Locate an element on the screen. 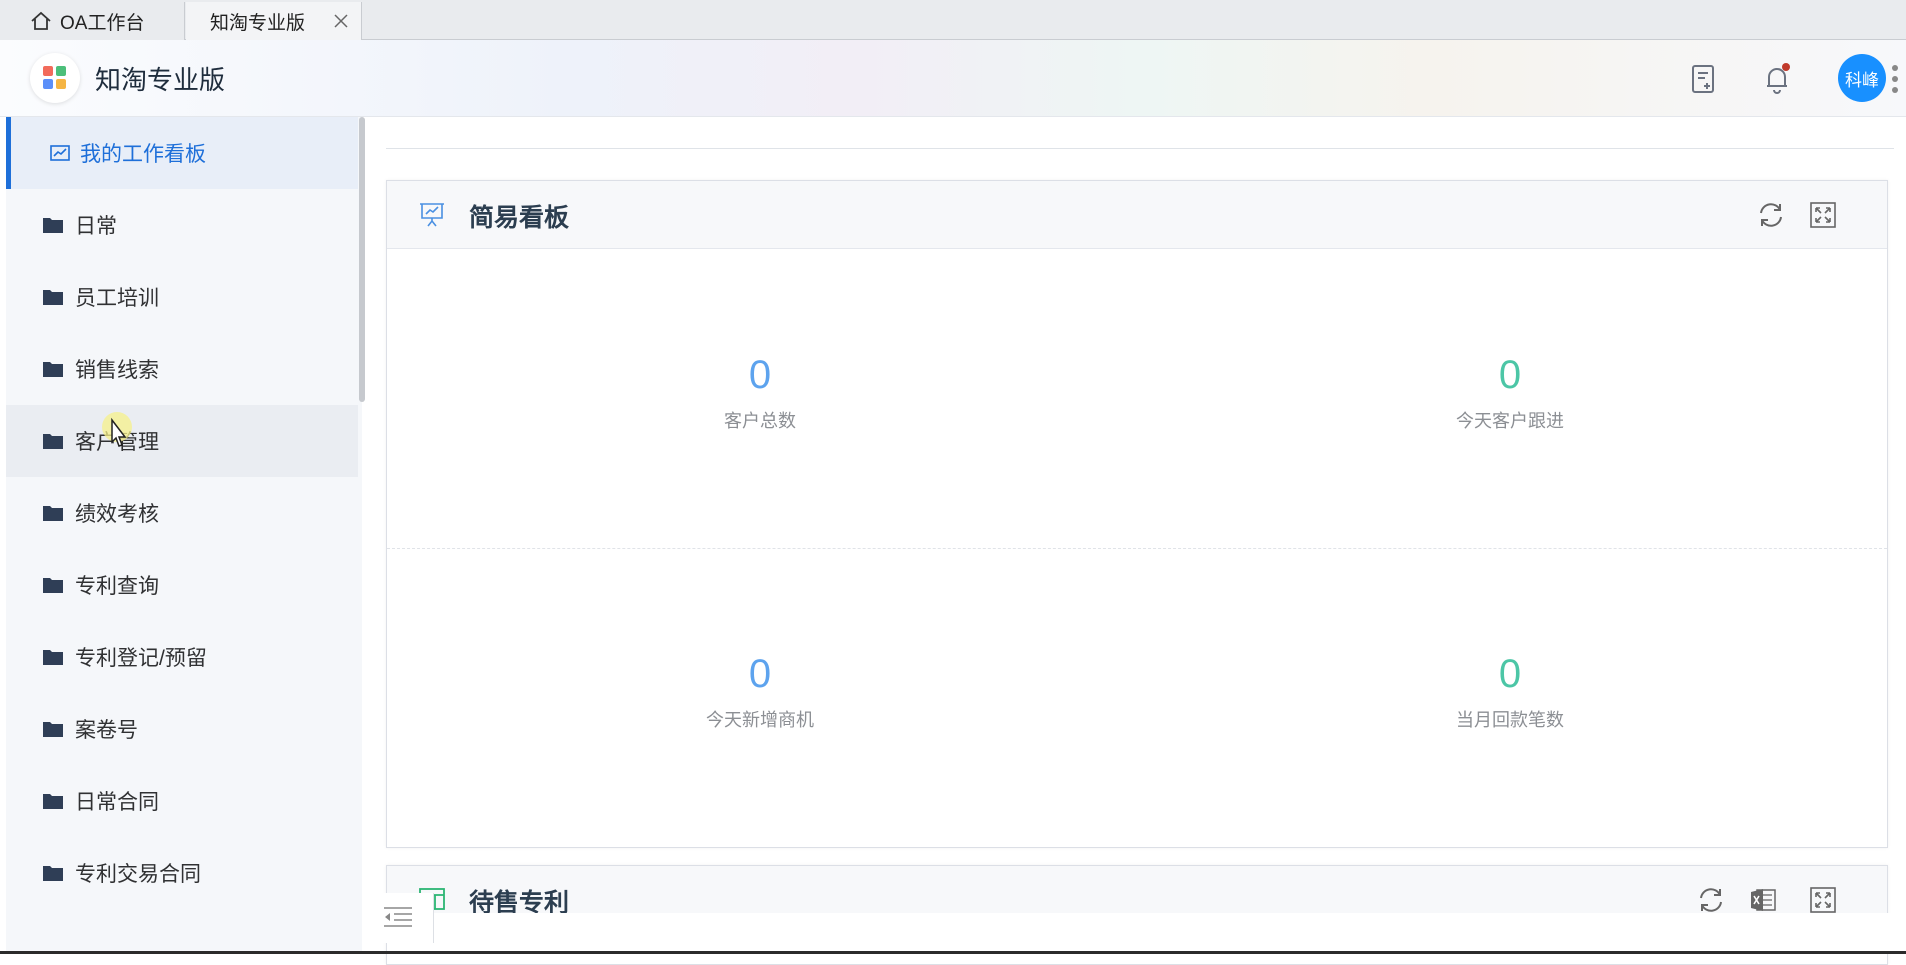 The width and height of the screenshot is (1906, 965). sidebar-item-patent-search: 专利查询 is located at coordinates (182, 585).